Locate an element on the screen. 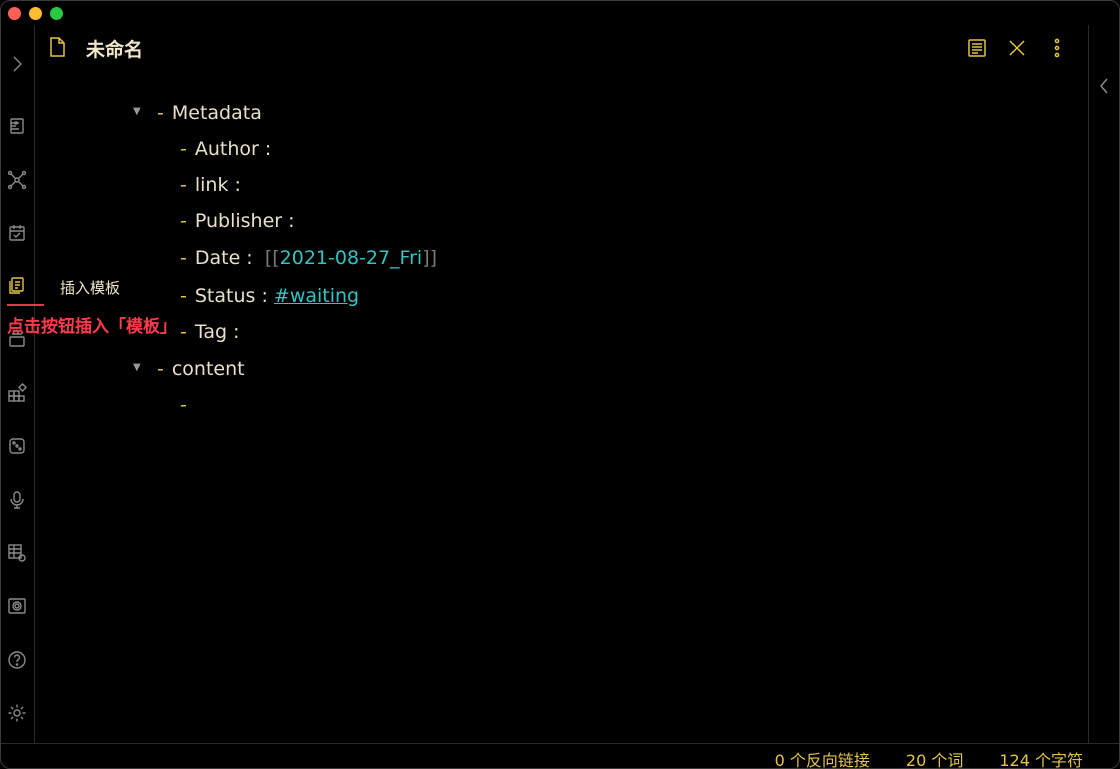 The width and height of the screenshot is (1120, 769). status-field: Status : is located at coordinates (231, 296).